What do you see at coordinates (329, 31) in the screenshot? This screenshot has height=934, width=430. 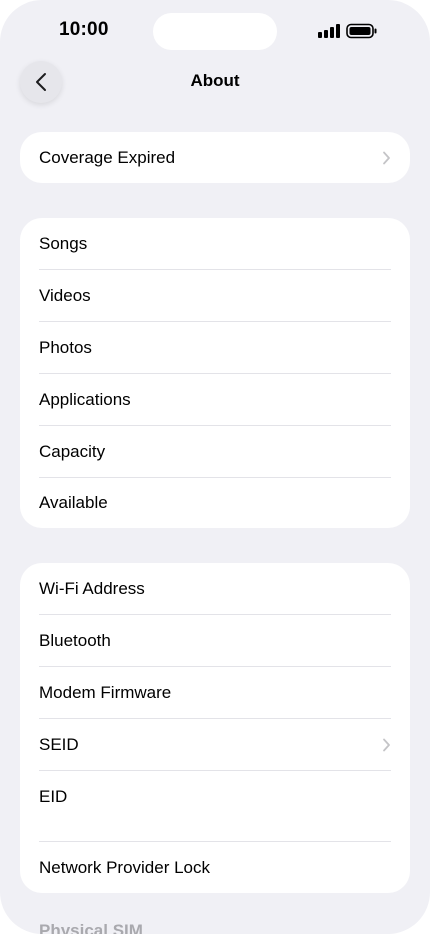 I see `cellular-signal-icon` at bounding box center [329, 31].